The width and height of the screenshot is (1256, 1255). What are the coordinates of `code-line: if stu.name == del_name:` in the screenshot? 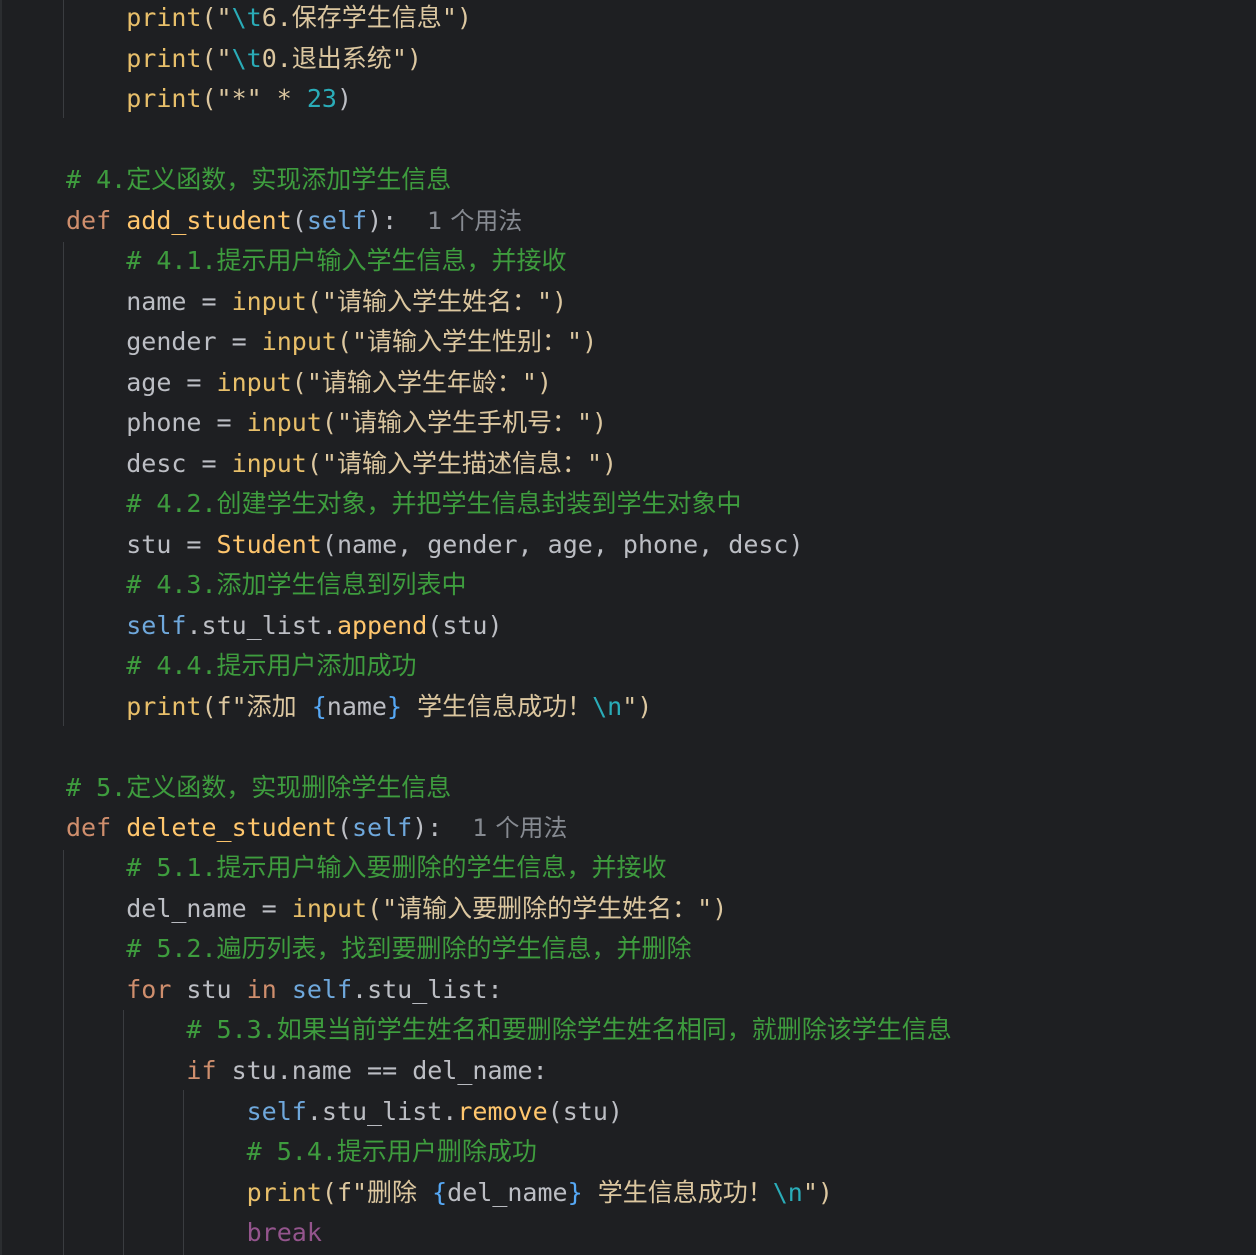 It's located at (306, 1071).